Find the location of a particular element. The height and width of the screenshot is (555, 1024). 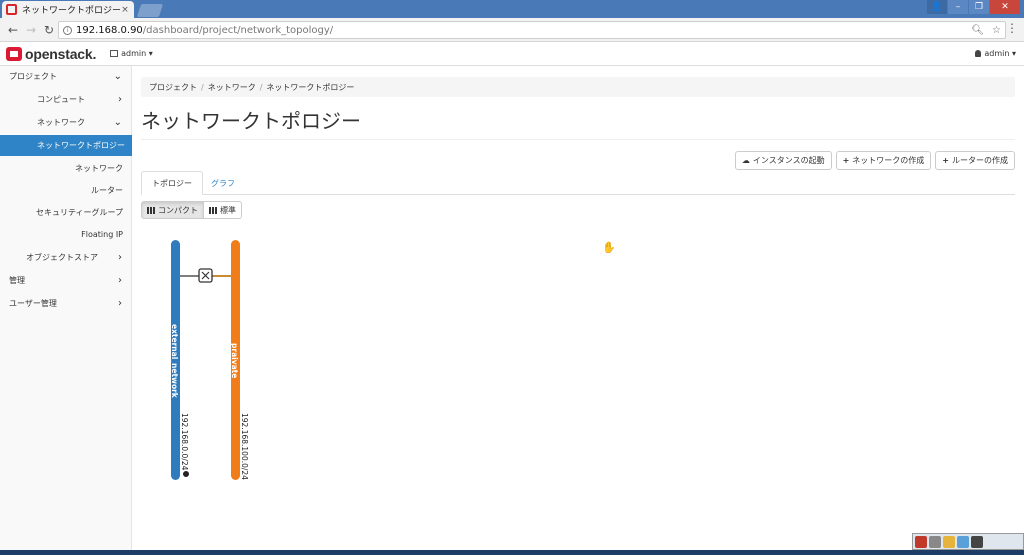

sidebar-item-label: セキュリティーグループ is located at coordinates (79, 212).